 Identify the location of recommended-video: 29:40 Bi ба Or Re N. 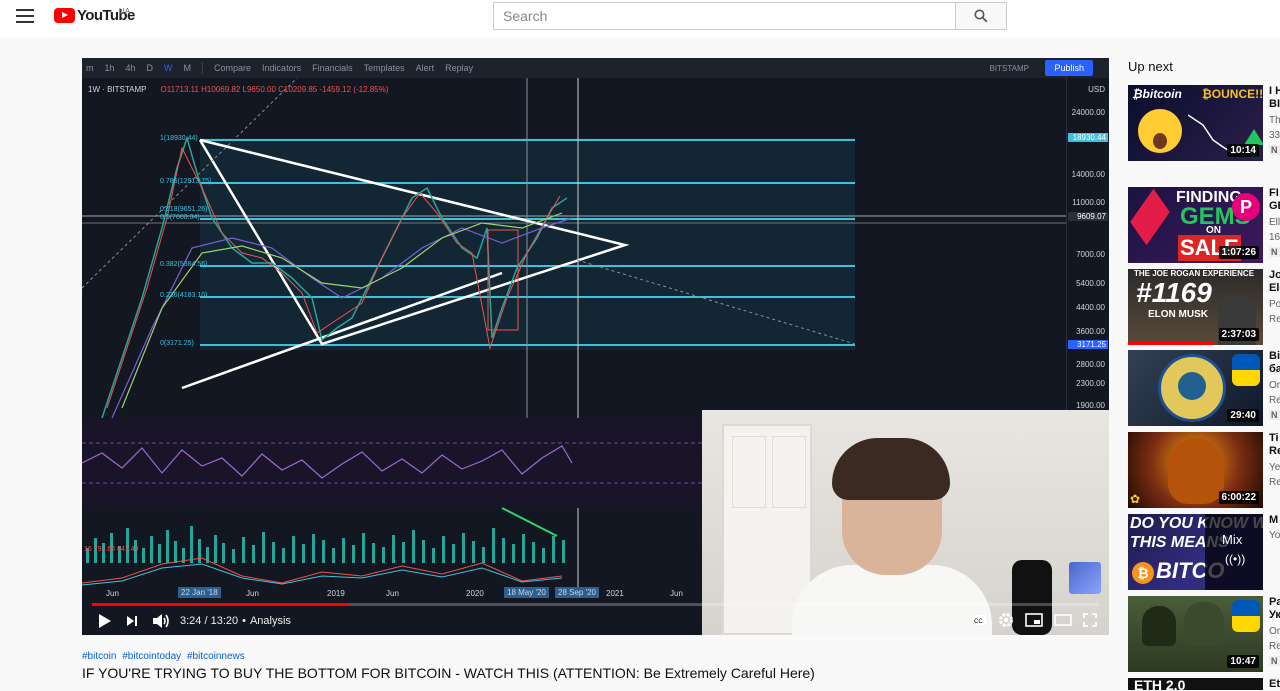
(1204, 388).